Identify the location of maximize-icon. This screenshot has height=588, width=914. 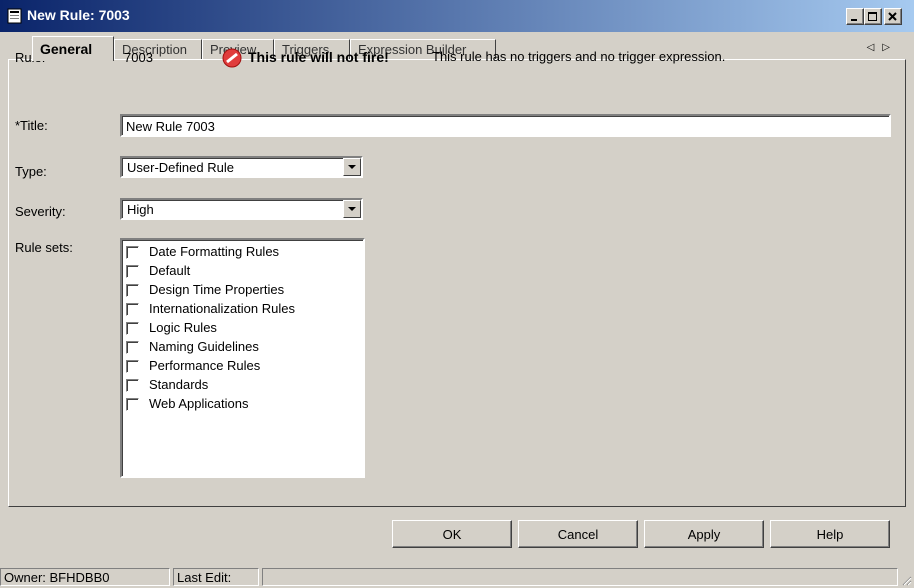
(872, 16).